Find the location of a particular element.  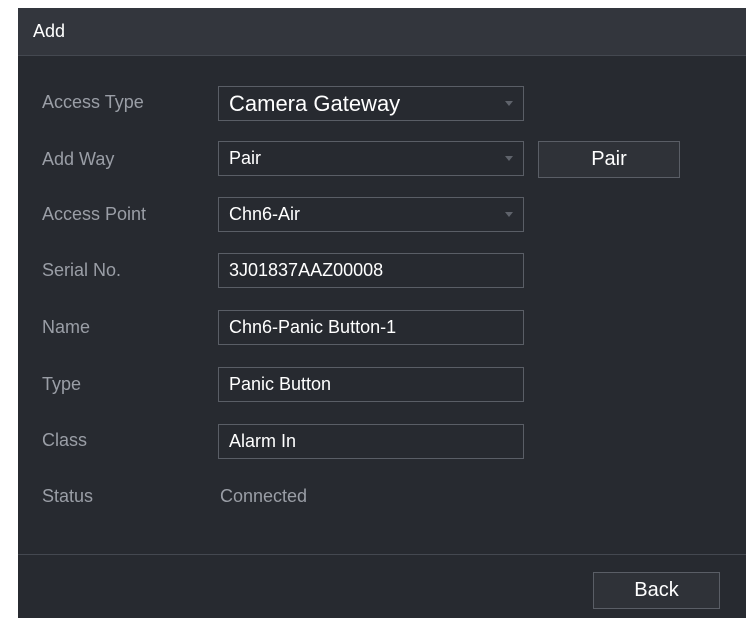

access-point-label: Access Point is located at coordinates (94, 214).